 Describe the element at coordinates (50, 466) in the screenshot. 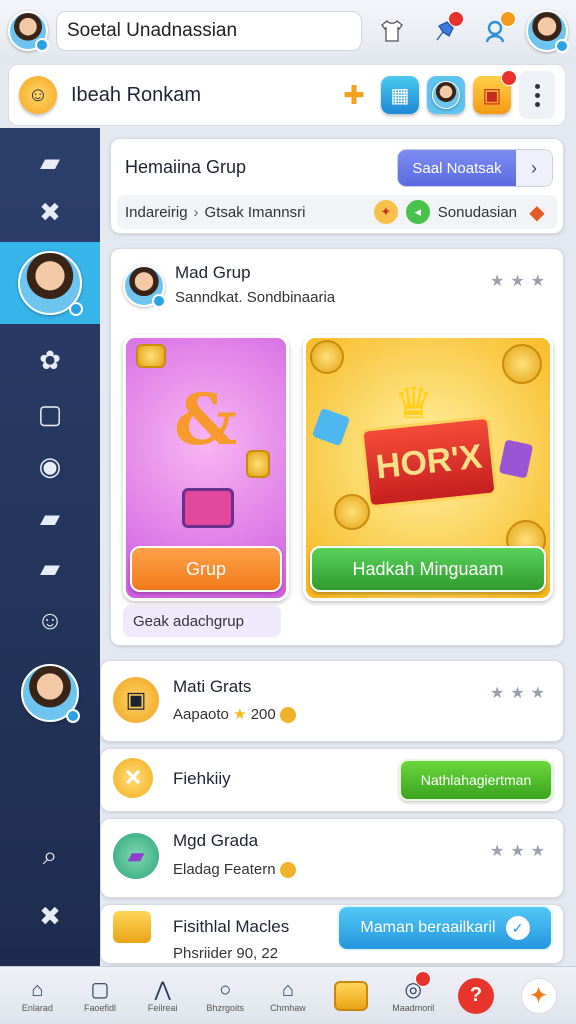

I see `sidebar-item-user: ◉` at that location.